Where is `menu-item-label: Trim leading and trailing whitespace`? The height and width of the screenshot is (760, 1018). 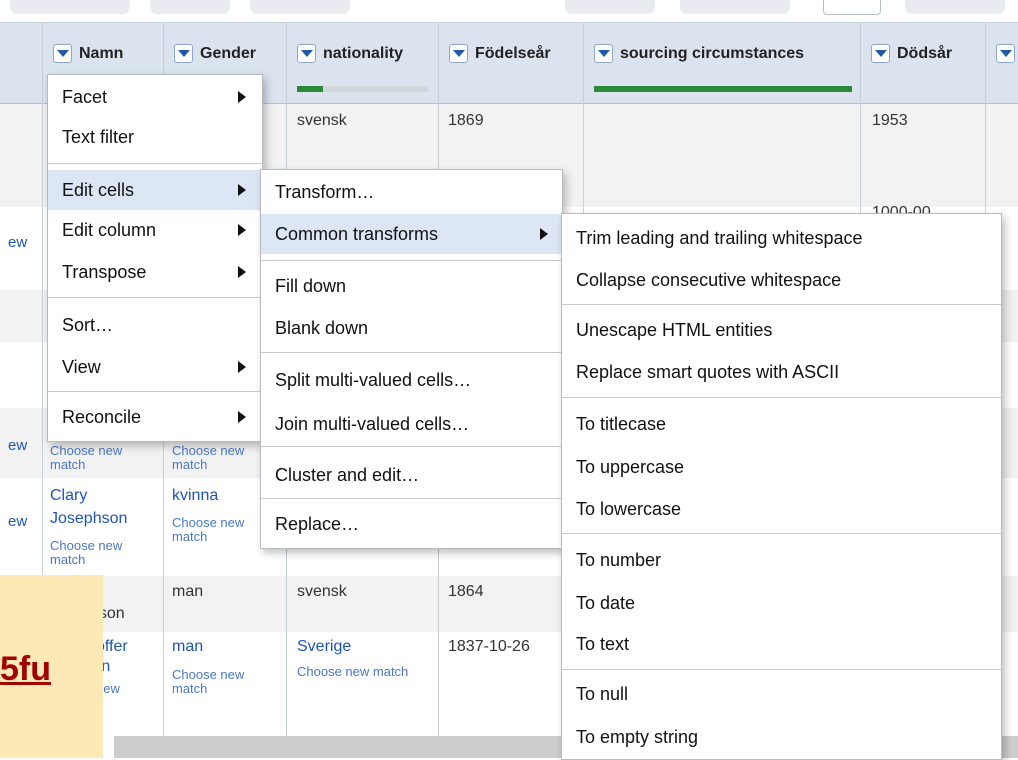 menu-item-label: Trim leading and trailing whitespace is located at coordinates (719, 238).